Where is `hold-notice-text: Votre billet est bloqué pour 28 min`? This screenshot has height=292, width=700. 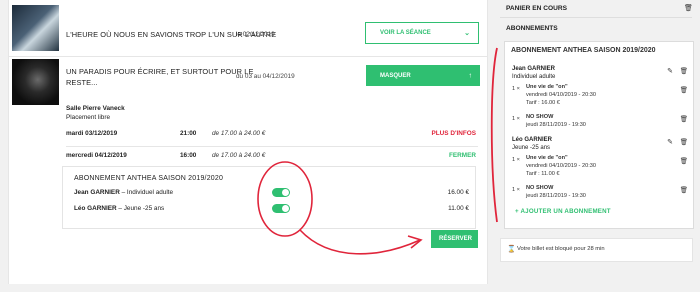
hold-notice-text: Votre billet est bloqué pour 28 min is located at coordinates (561, 249).